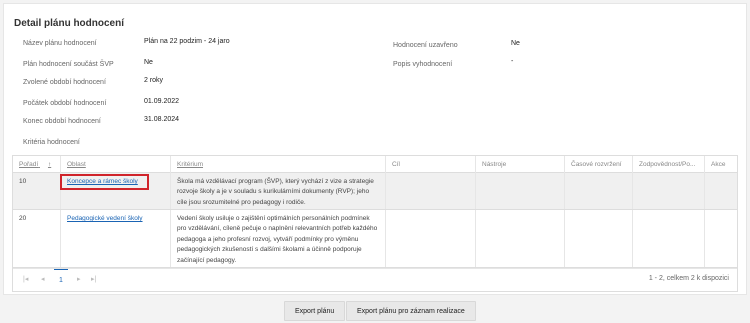 The width and height of the screenshot is (750, 323). I want to click on export-button: Export plánu, so click(315, 311).